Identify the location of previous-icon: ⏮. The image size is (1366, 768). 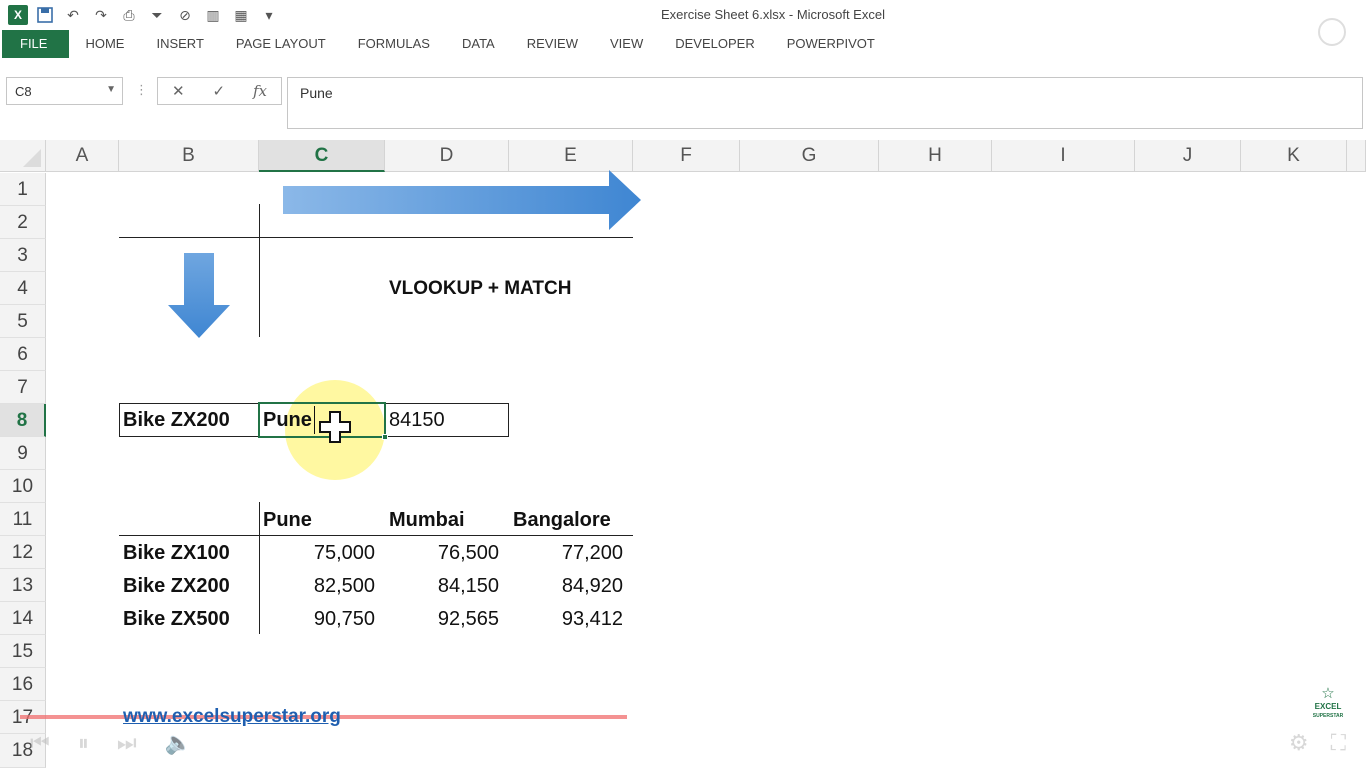
(40, 743).